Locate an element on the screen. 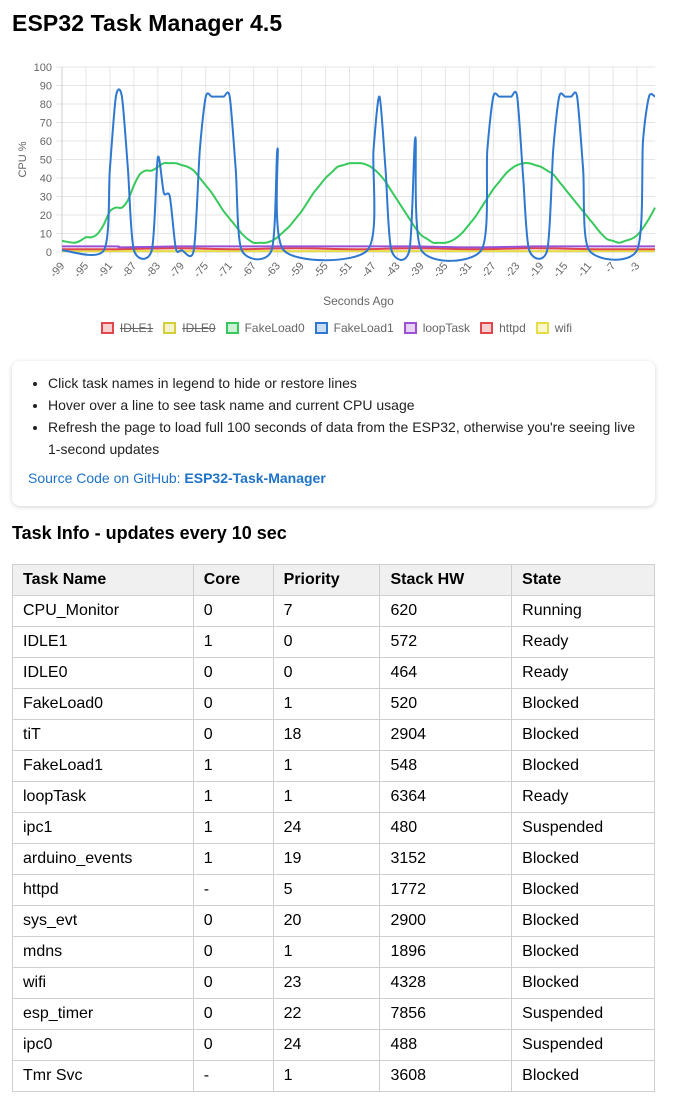 This screenshot has height=1109, width=673. legend-swatch is located at coordinates (170, 328).